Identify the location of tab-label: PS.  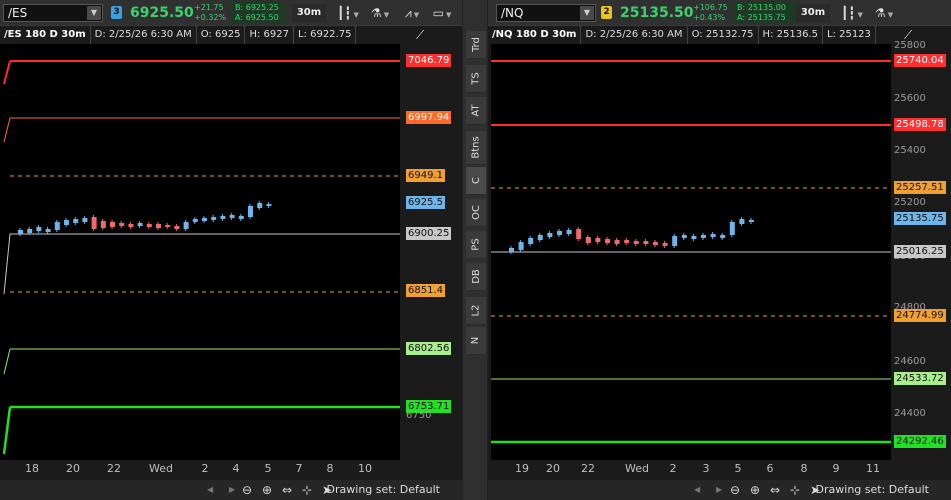
(476, 244).